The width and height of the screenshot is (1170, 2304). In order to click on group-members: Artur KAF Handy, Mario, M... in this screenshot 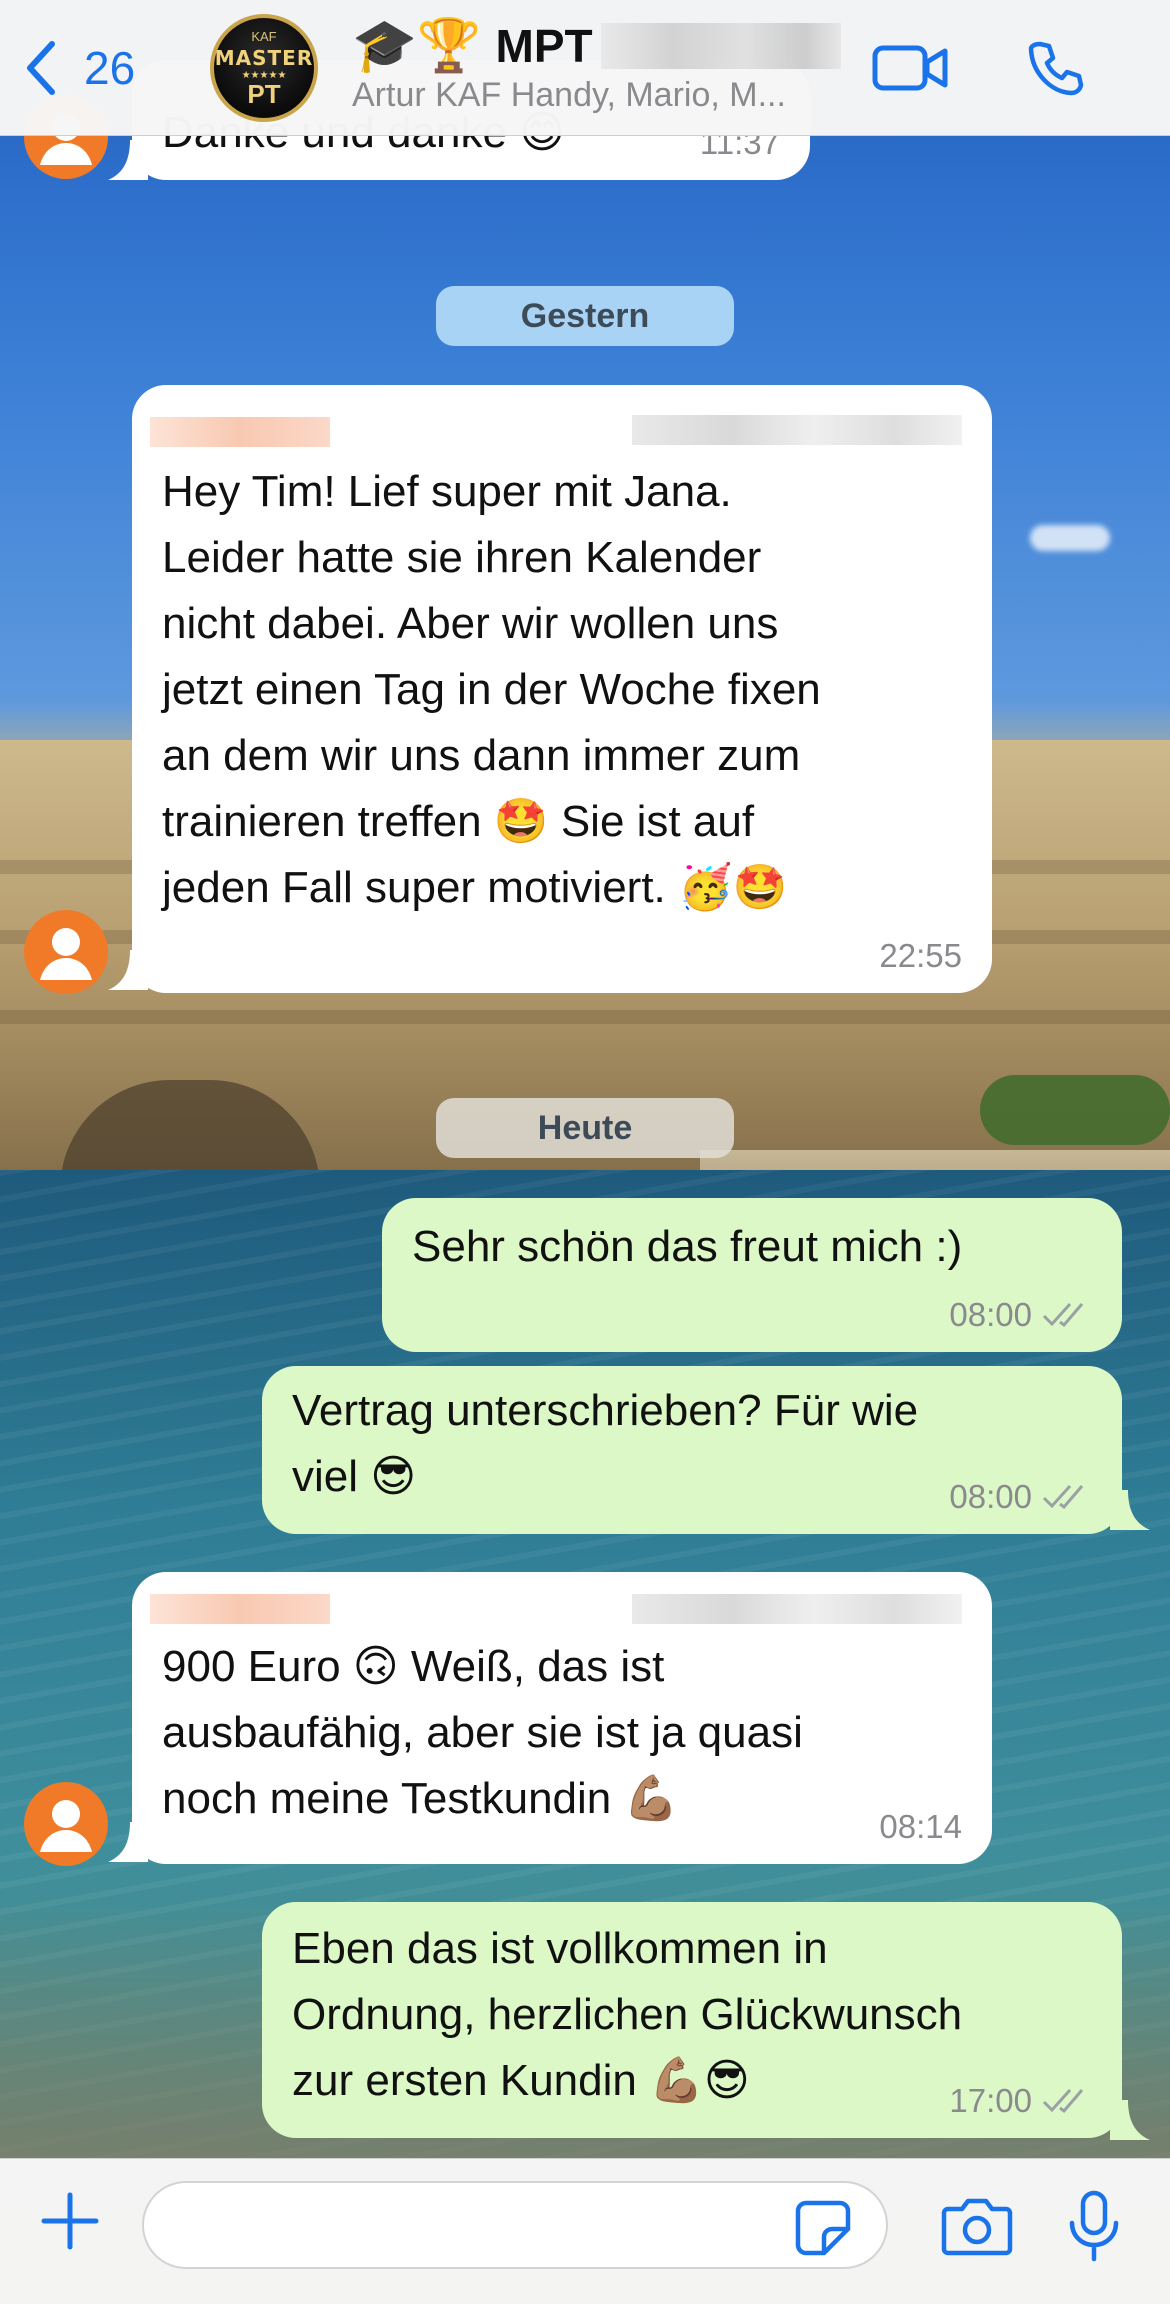, I will do `click(569, 95)`.